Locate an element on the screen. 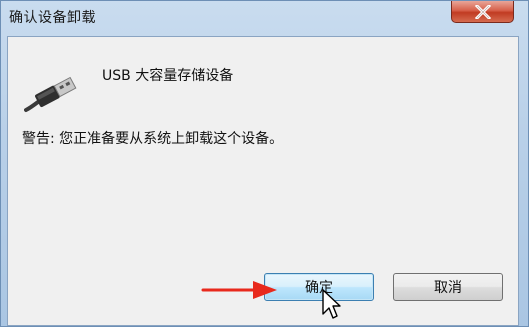  cancel-button-label: 取消 is located at coordinates (448, 288).